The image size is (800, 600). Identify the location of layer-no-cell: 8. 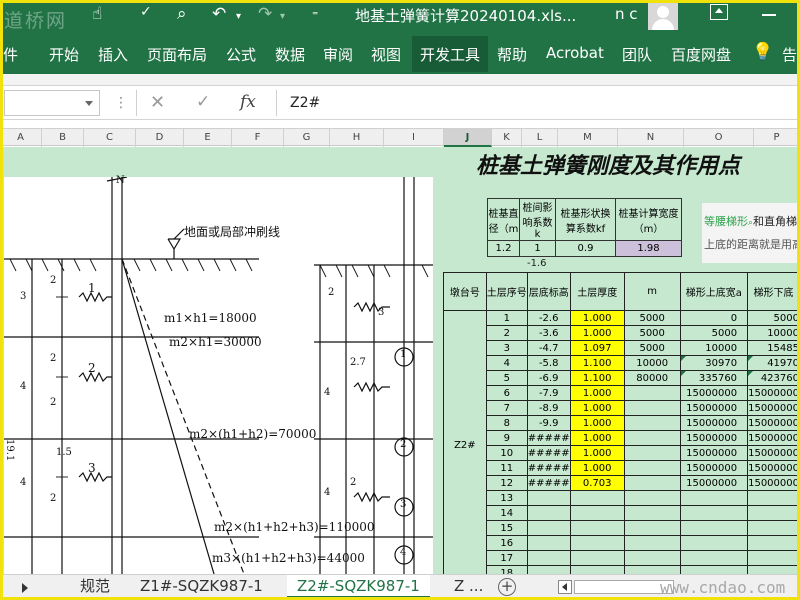
(506, 423).